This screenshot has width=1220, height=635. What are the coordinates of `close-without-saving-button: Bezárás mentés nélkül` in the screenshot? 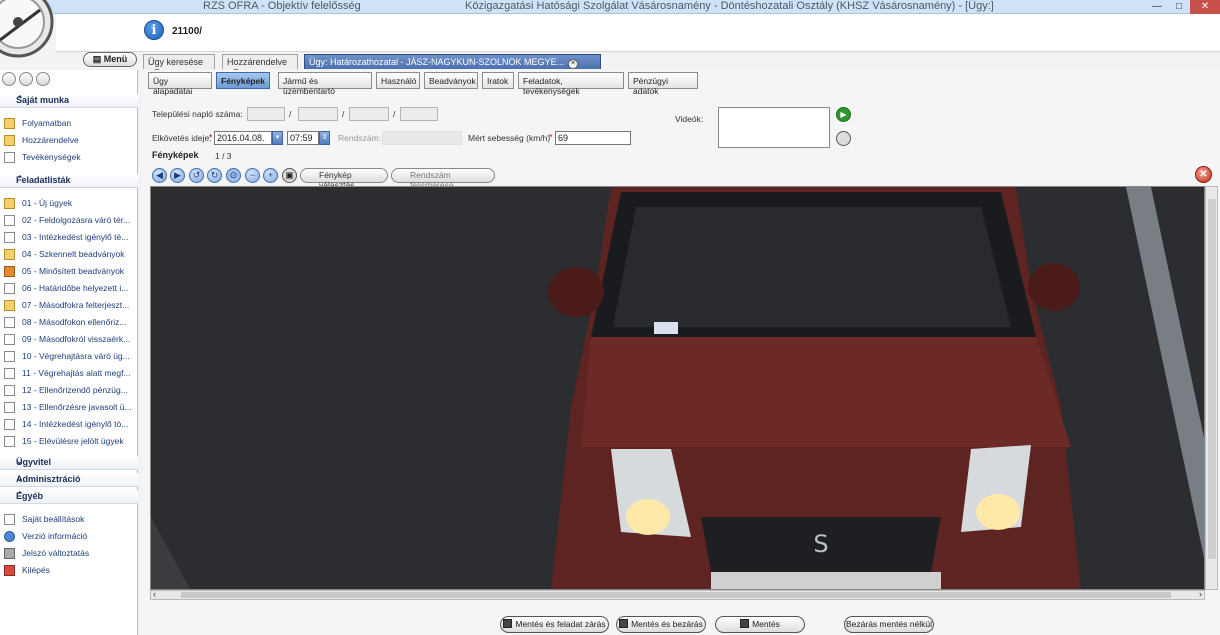 It's located at (889, 624).